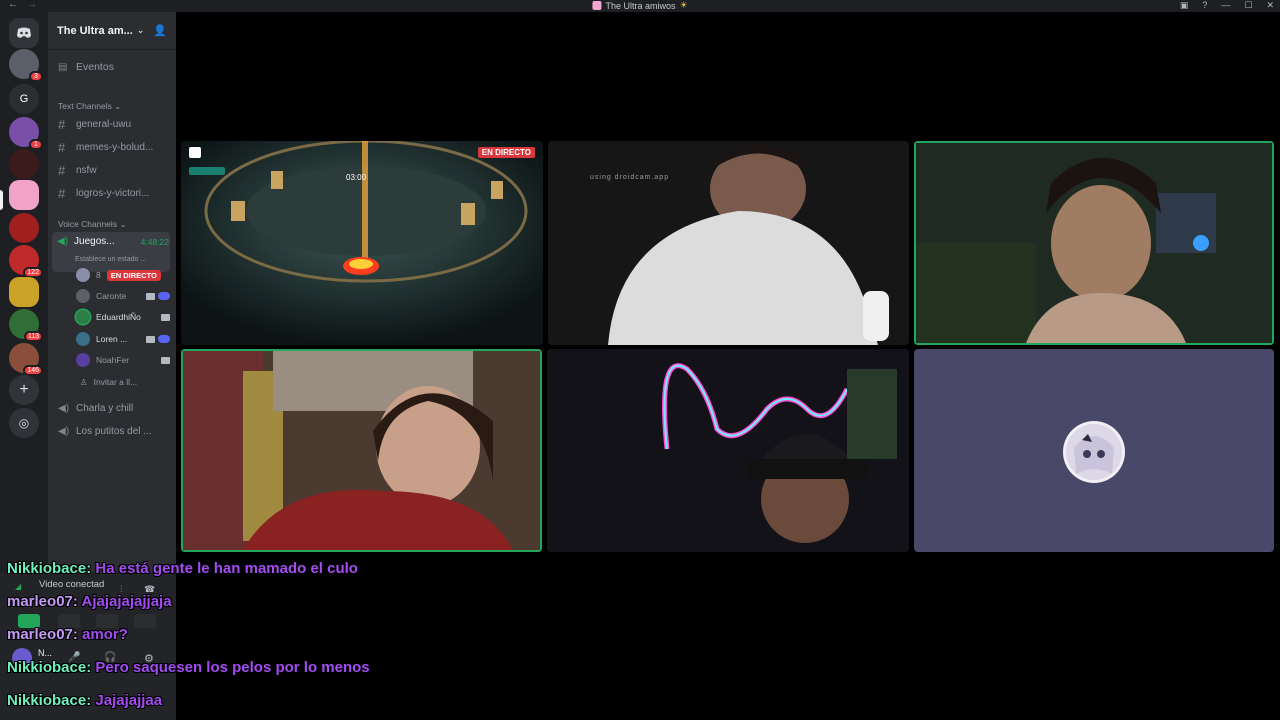  What do you see at coordinates (92, 224) in the screenshot?
I see `voice-channels-category: Voice Channels ⌄` at bounding box center [92, 224].